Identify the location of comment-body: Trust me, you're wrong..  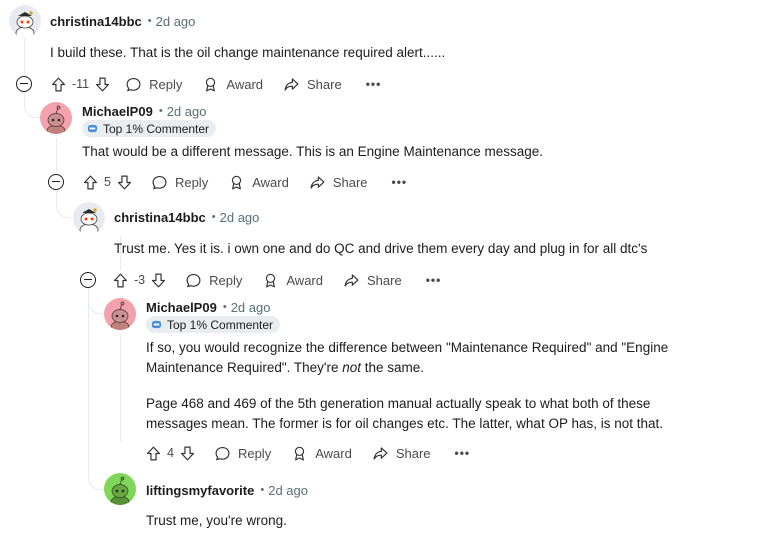
(426, 521).